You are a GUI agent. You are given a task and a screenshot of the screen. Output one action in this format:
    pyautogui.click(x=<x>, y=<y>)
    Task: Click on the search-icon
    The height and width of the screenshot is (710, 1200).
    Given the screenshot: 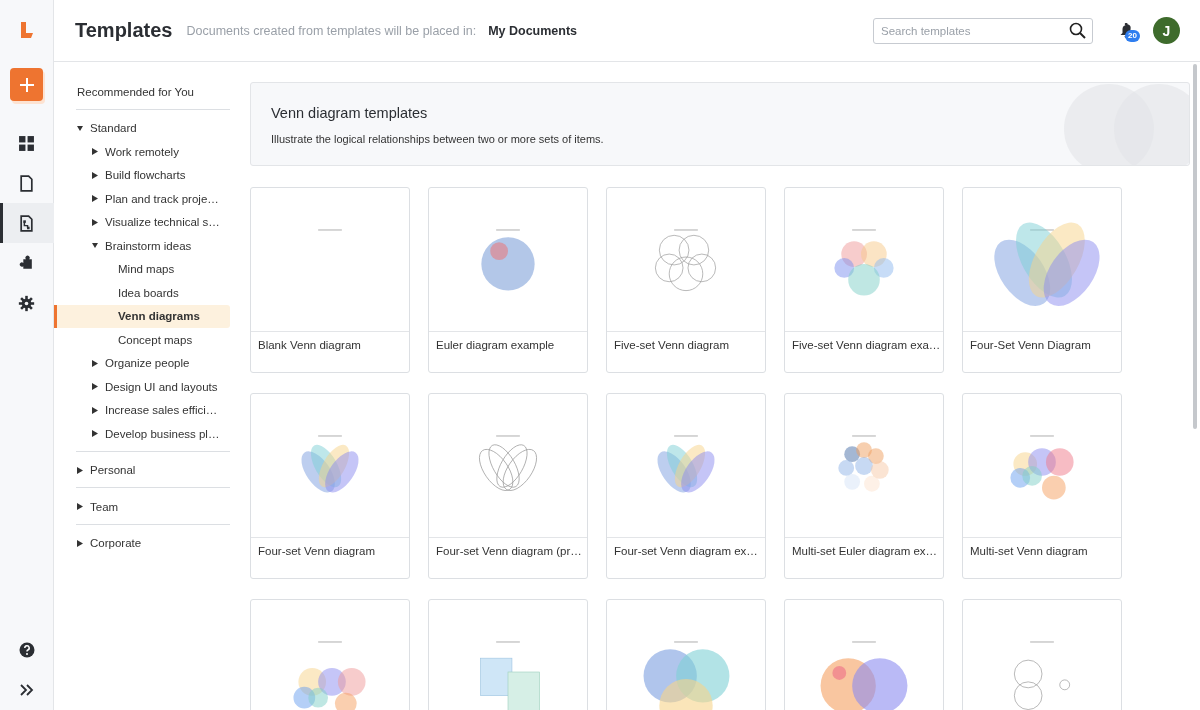 What is the action you would take?
    pyautogui.click(x=1077, y=30)
    